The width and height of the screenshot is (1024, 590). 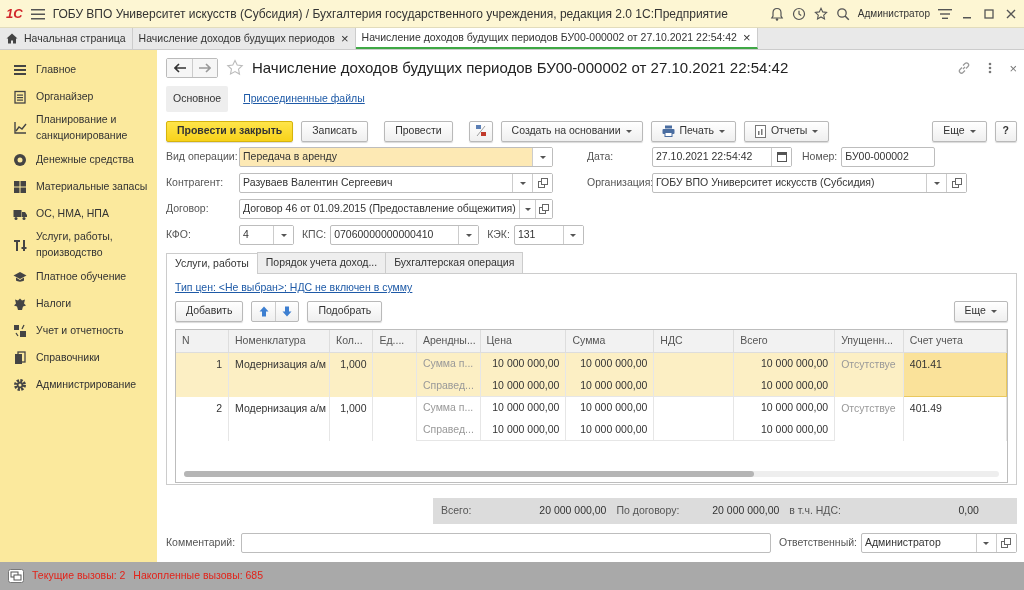 I want to click on input-field: 131, so click(x=548, y=235).